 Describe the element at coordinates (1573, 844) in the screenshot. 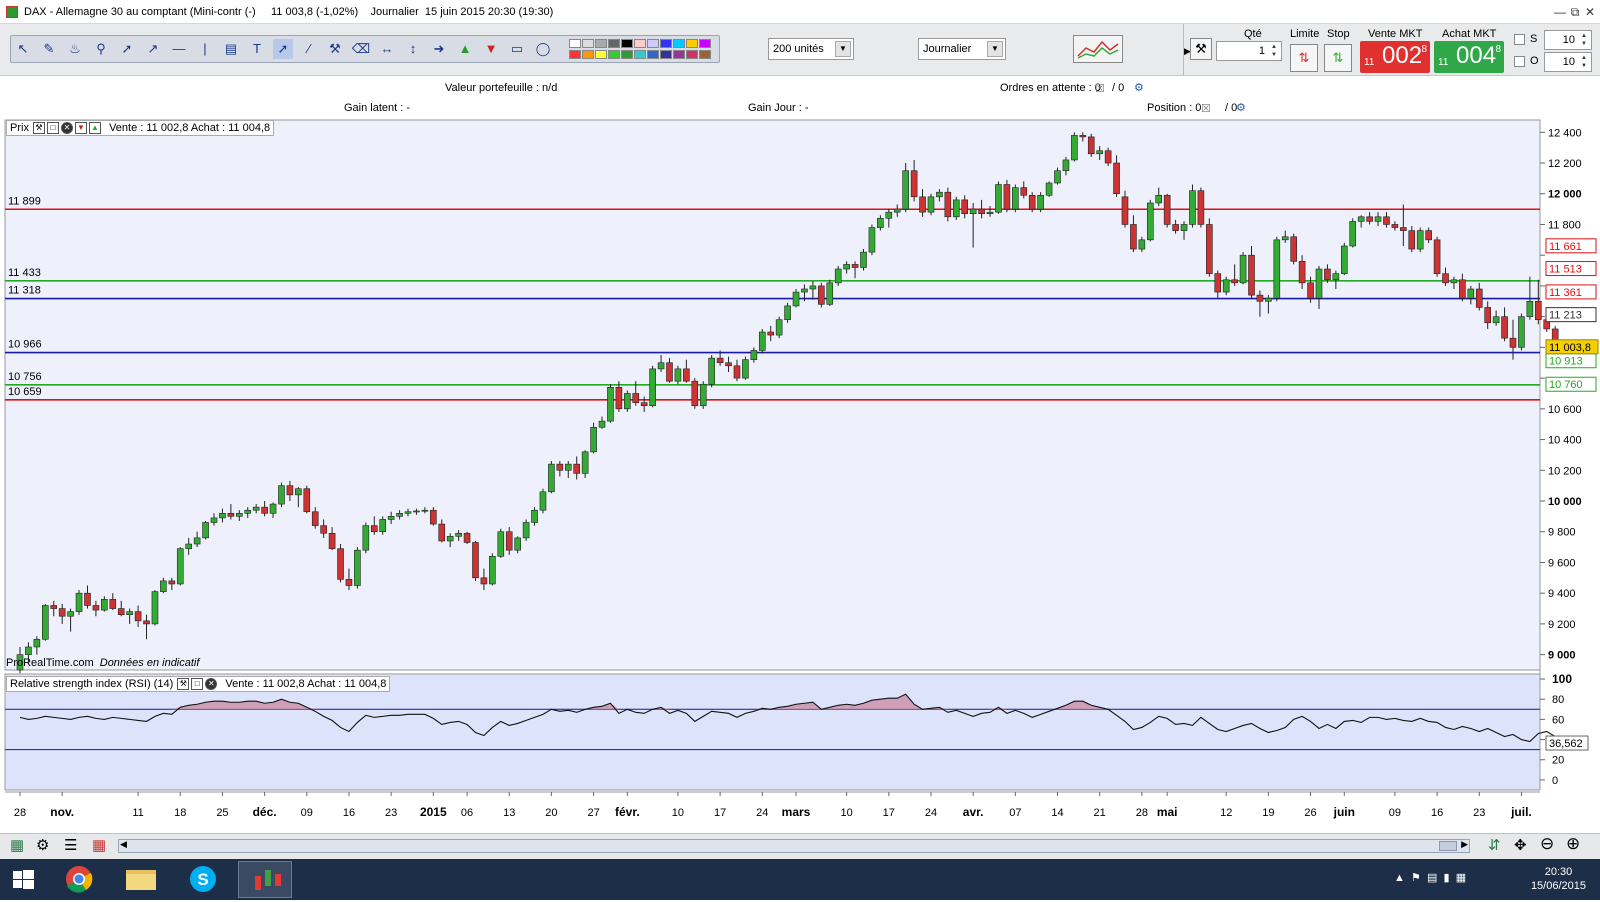

I see `zoom-in-icon: ⊕` at that location.